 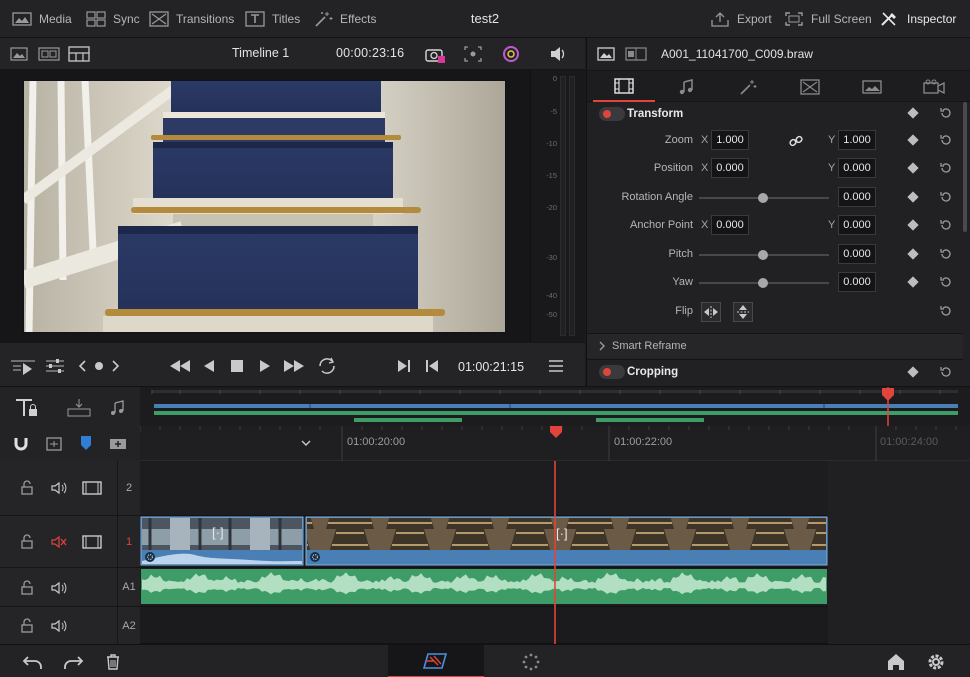 What do you see at coordinates (113, 662) in the screenshot?
I see `trash-icon` at bounding box center [113, 662].